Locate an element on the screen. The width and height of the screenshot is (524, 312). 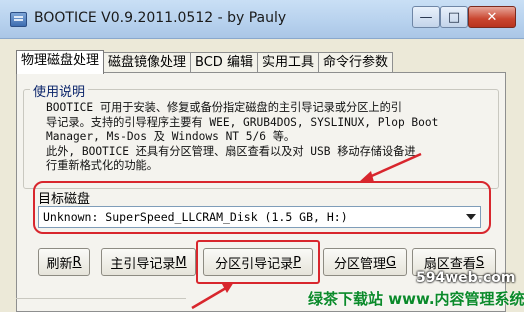
tab-command-line: 命令行参数 is located at coordinates (355, 62).